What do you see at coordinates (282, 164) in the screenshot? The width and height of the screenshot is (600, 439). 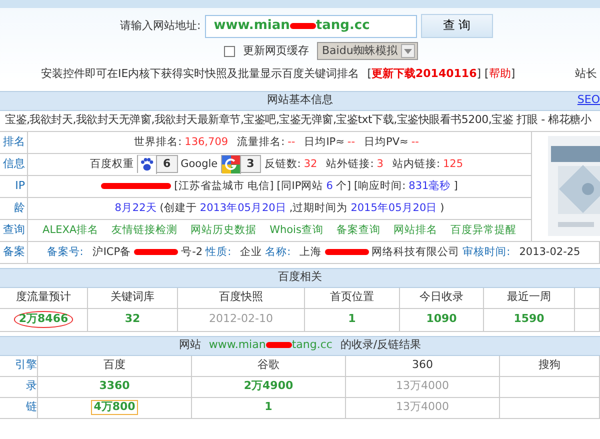 I see `info-text: 反链数:` at bounding box center [282, 164].